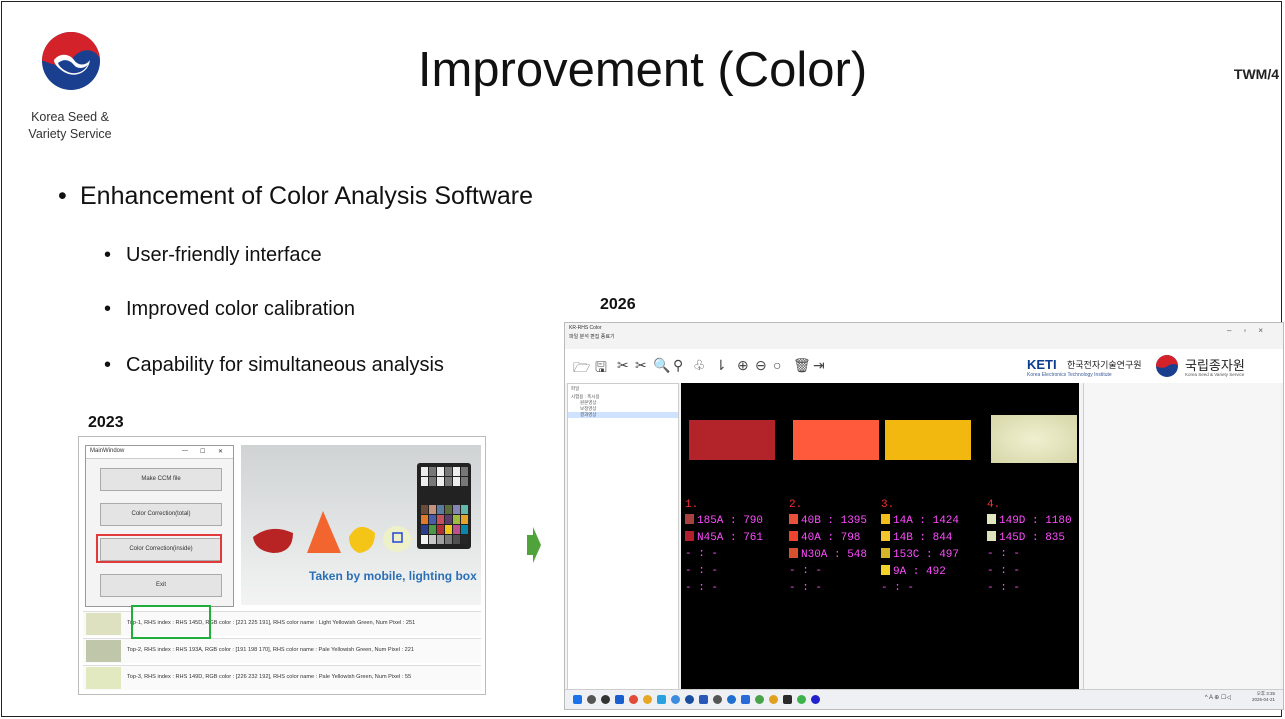 This screenshot has width=1285, height=719. Describe the element at coordinates (393, 576) in the screenshot. I see `photo-caption: Taken by mobile, lighting box` at that location.